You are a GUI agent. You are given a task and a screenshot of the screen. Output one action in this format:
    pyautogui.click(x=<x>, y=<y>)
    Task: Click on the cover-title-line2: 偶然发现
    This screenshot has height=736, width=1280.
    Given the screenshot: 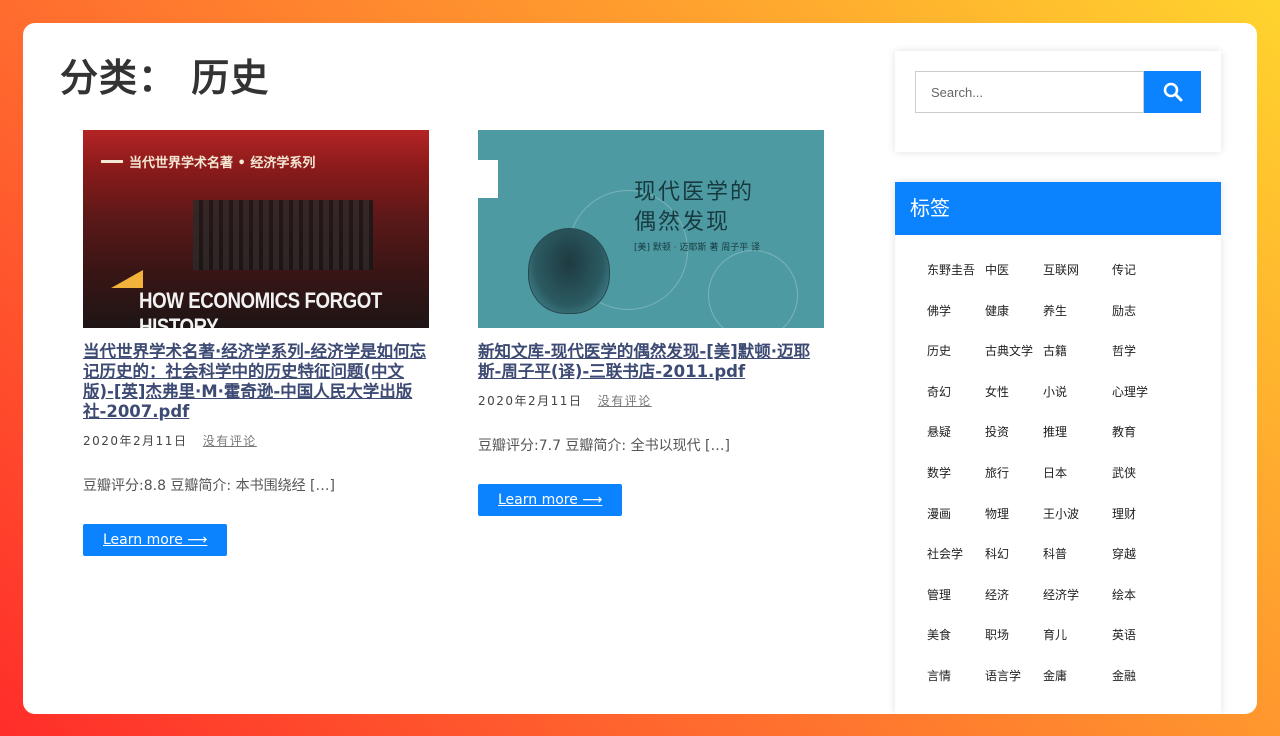 What is the action you would take?
    pyautogui.click(x=682, y=222)
    